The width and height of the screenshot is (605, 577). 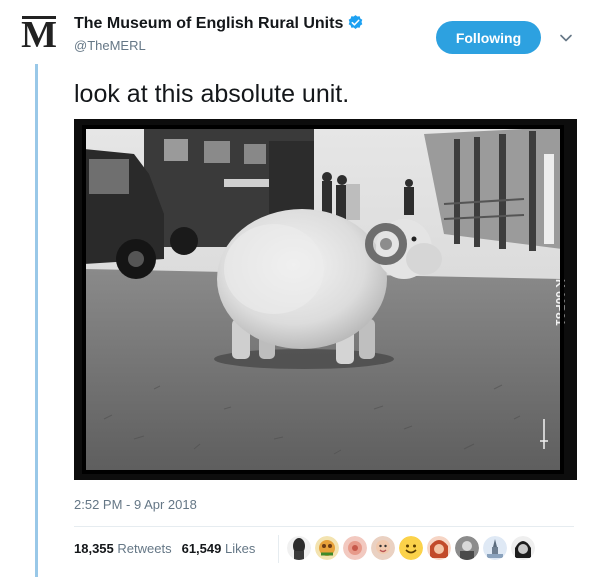 I want to click on account-handle: @TheMERL, so click(x=110, y=45).